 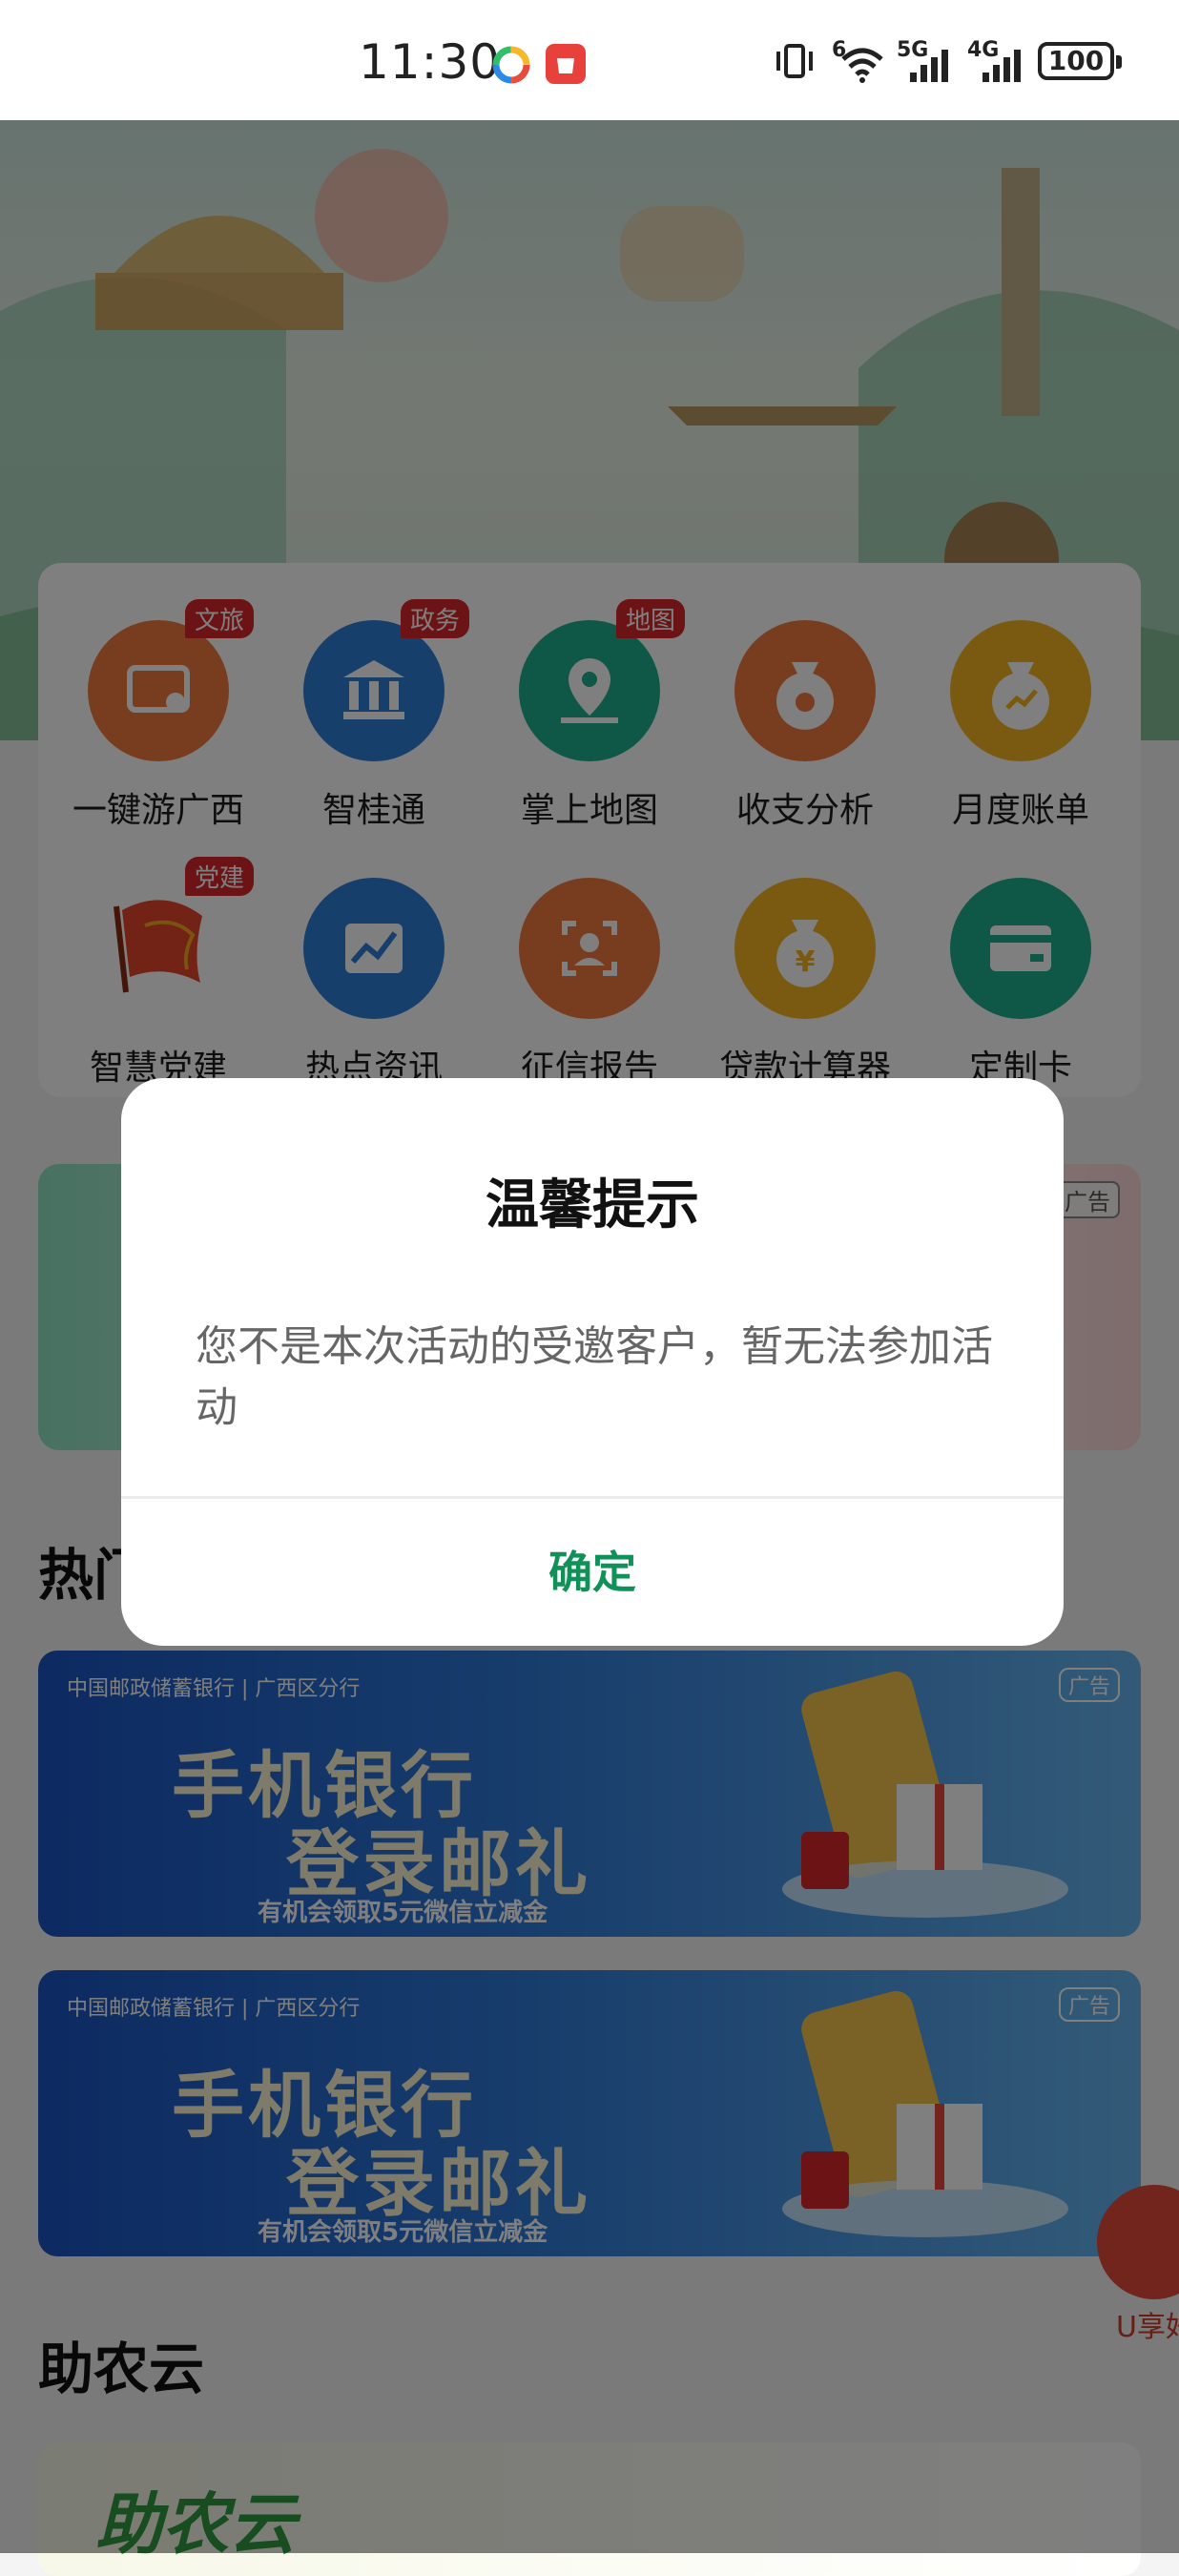 What do you see at coordinates (589, 60) in the screenshot?
I see `status-bar: 11:30 6 5G 4G 100` at bounding box center [589, 60].